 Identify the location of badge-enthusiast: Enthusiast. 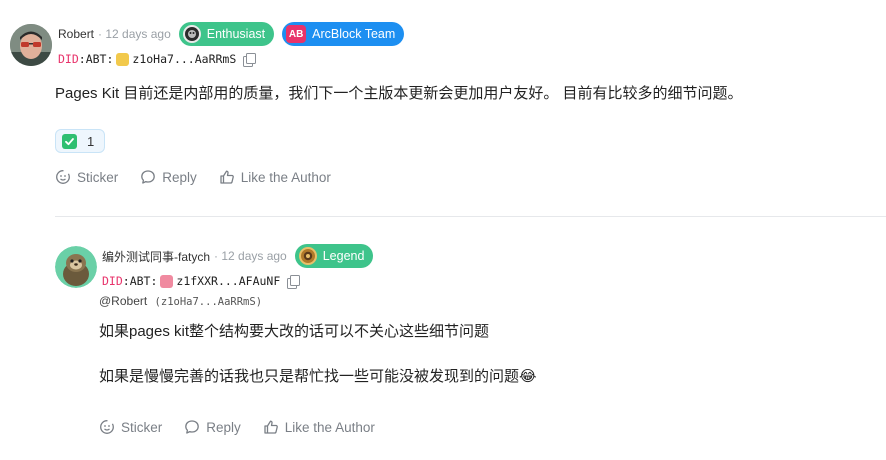
(226, 34).